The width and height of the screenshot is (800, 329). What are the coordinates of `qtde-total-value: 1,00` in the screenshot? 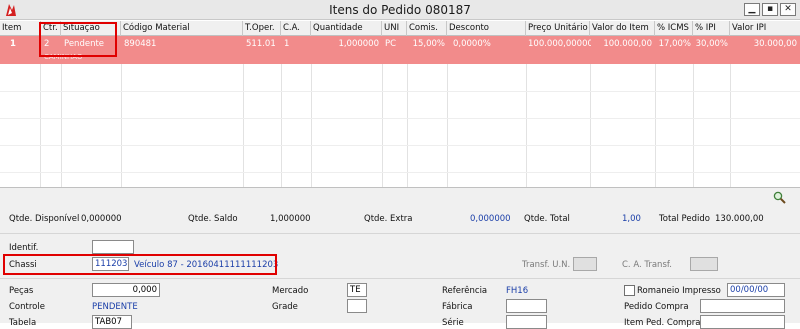 It's located at (631, 219).